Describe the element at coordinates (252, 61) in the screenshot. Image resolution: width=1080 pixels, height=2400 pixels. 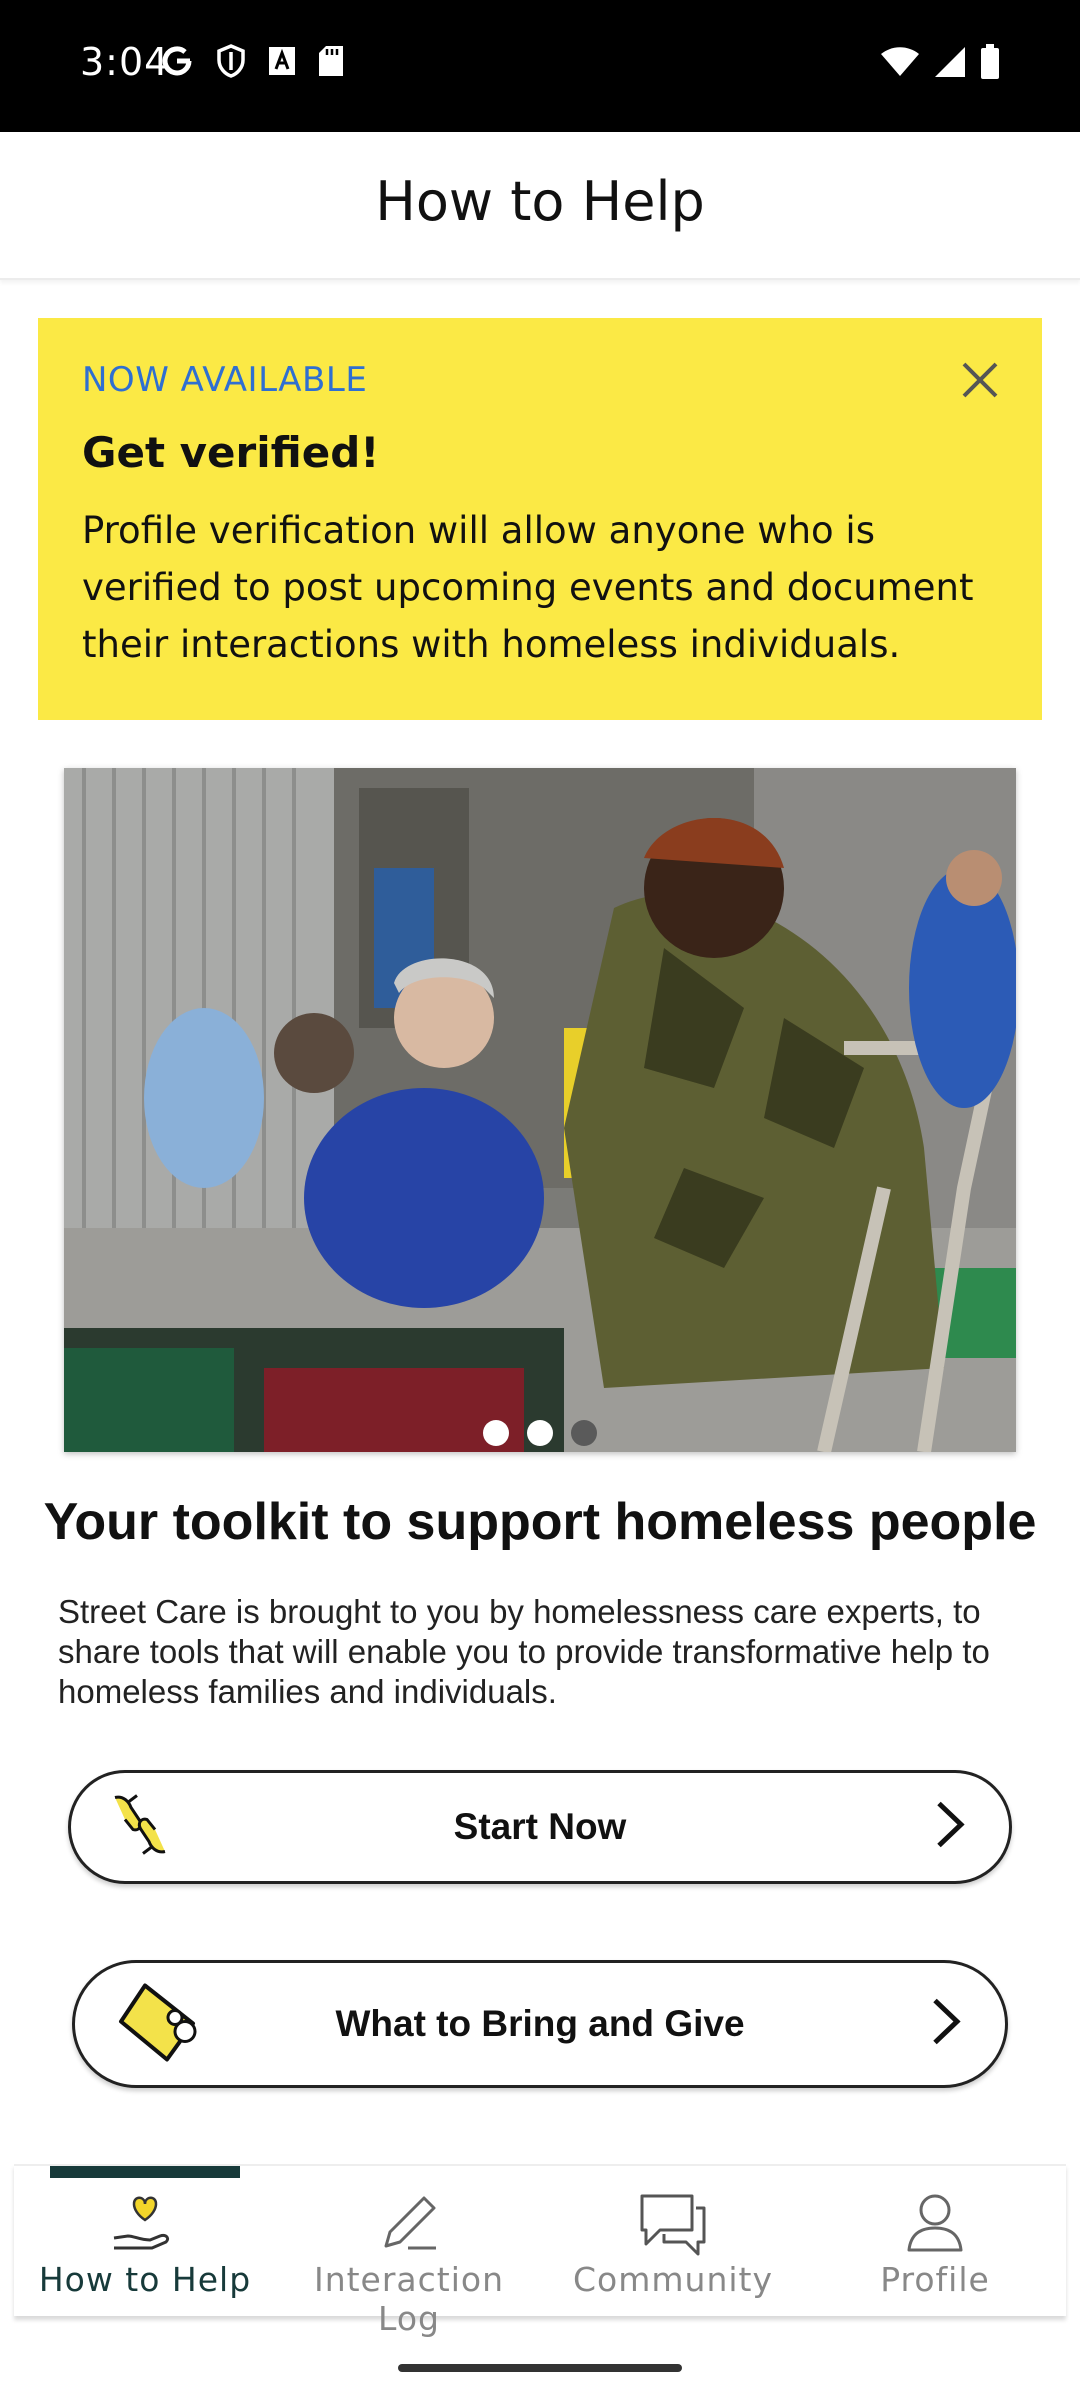
I see `status-icons-left` at that location.